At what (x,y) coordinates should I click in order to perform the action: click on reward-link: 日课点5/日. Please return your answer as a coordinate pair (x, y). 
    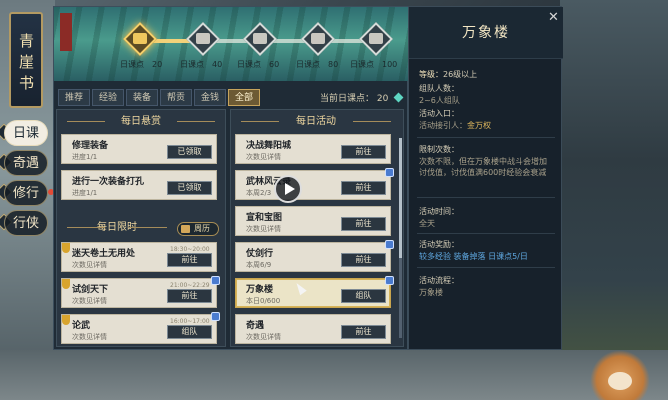
    Looking at the image, I should click on (508, 256).